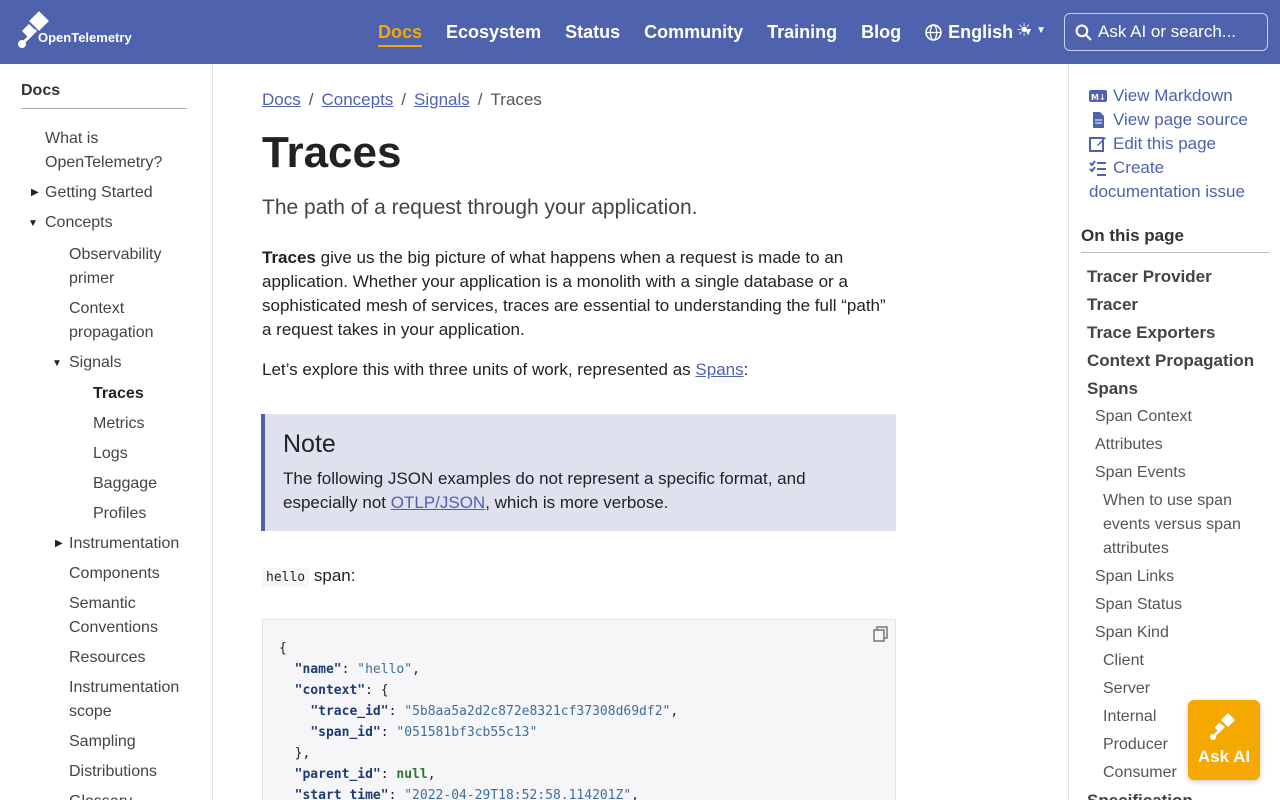 This screenshot has height=800, width=1280. What do you see at coordinates (115, 255) in the screenshot?
I see `sidebar-item-observability: Observability` at bounding box center [115, 255].